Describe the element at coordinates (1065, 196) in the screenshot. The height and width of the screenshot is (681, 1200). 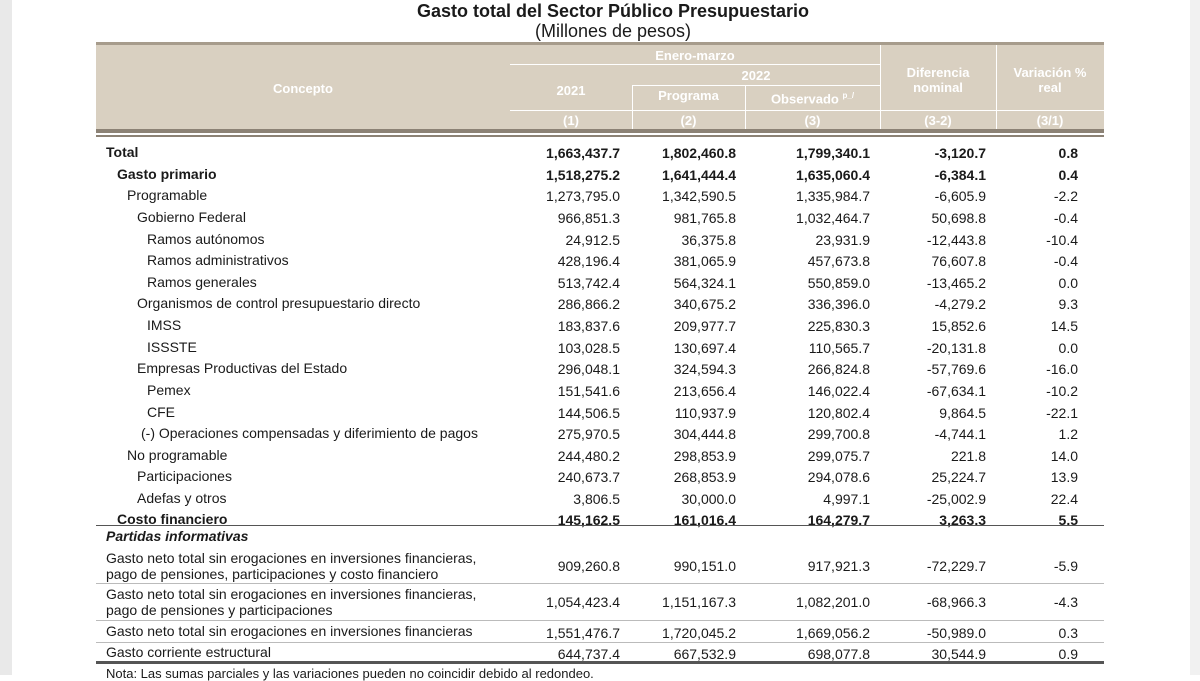
I see `cell-variacion: -2.2` at that location.